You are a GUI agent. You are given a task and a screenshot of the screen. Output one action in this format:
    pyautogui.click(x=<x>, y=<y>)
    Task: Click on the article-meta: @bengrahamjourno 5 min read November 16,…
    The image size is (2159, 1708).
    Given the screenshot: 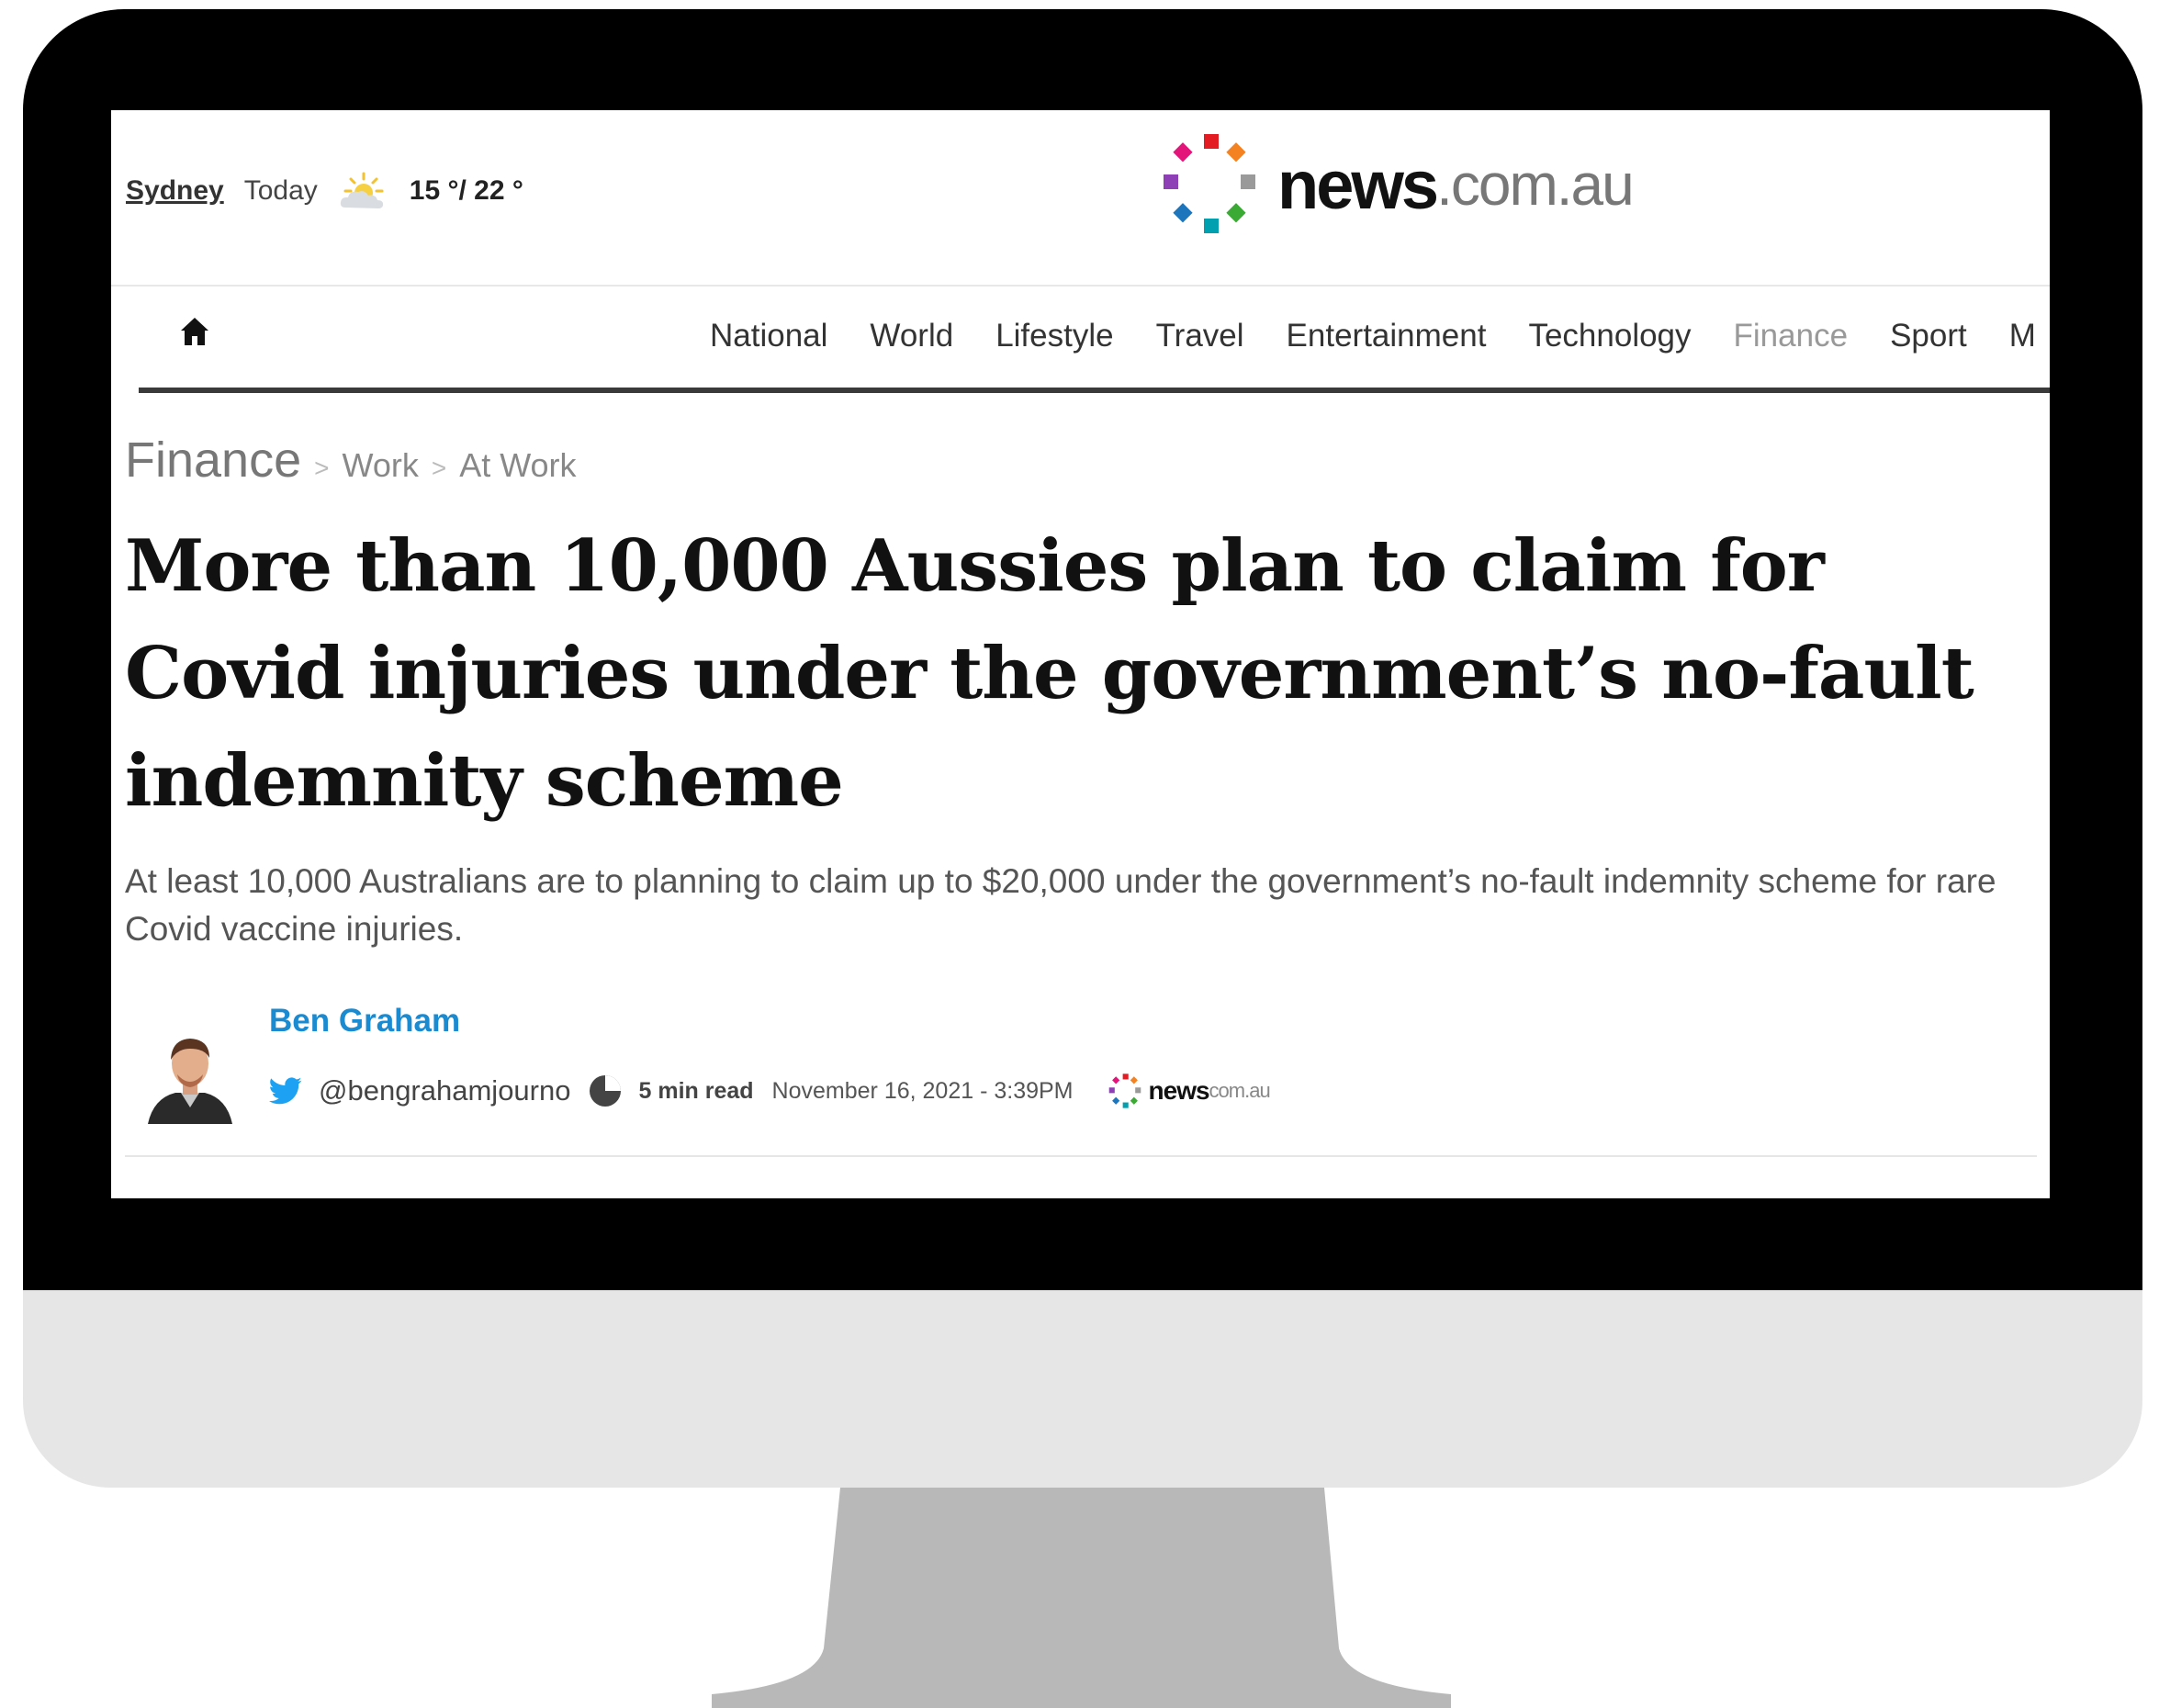 What is the action you would take?
    pyautogui.click(x=770, y=1091)
    